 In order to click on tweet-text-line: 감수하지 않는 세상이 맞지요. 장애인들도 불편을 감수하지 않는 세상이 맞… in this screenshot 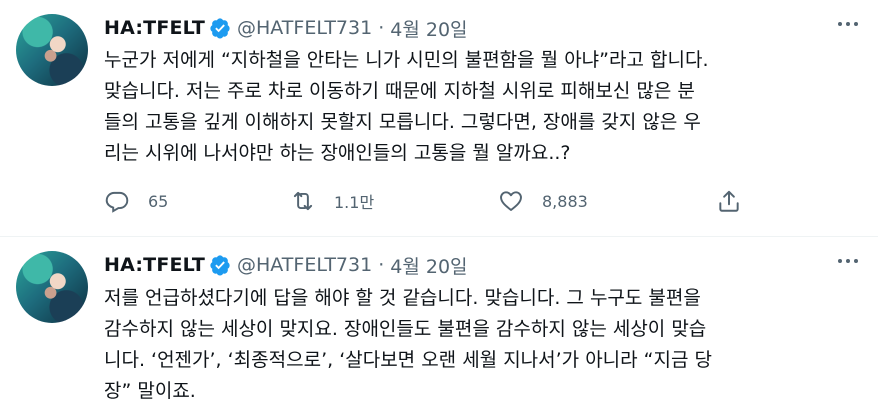, I will do `click(405, 329)`.